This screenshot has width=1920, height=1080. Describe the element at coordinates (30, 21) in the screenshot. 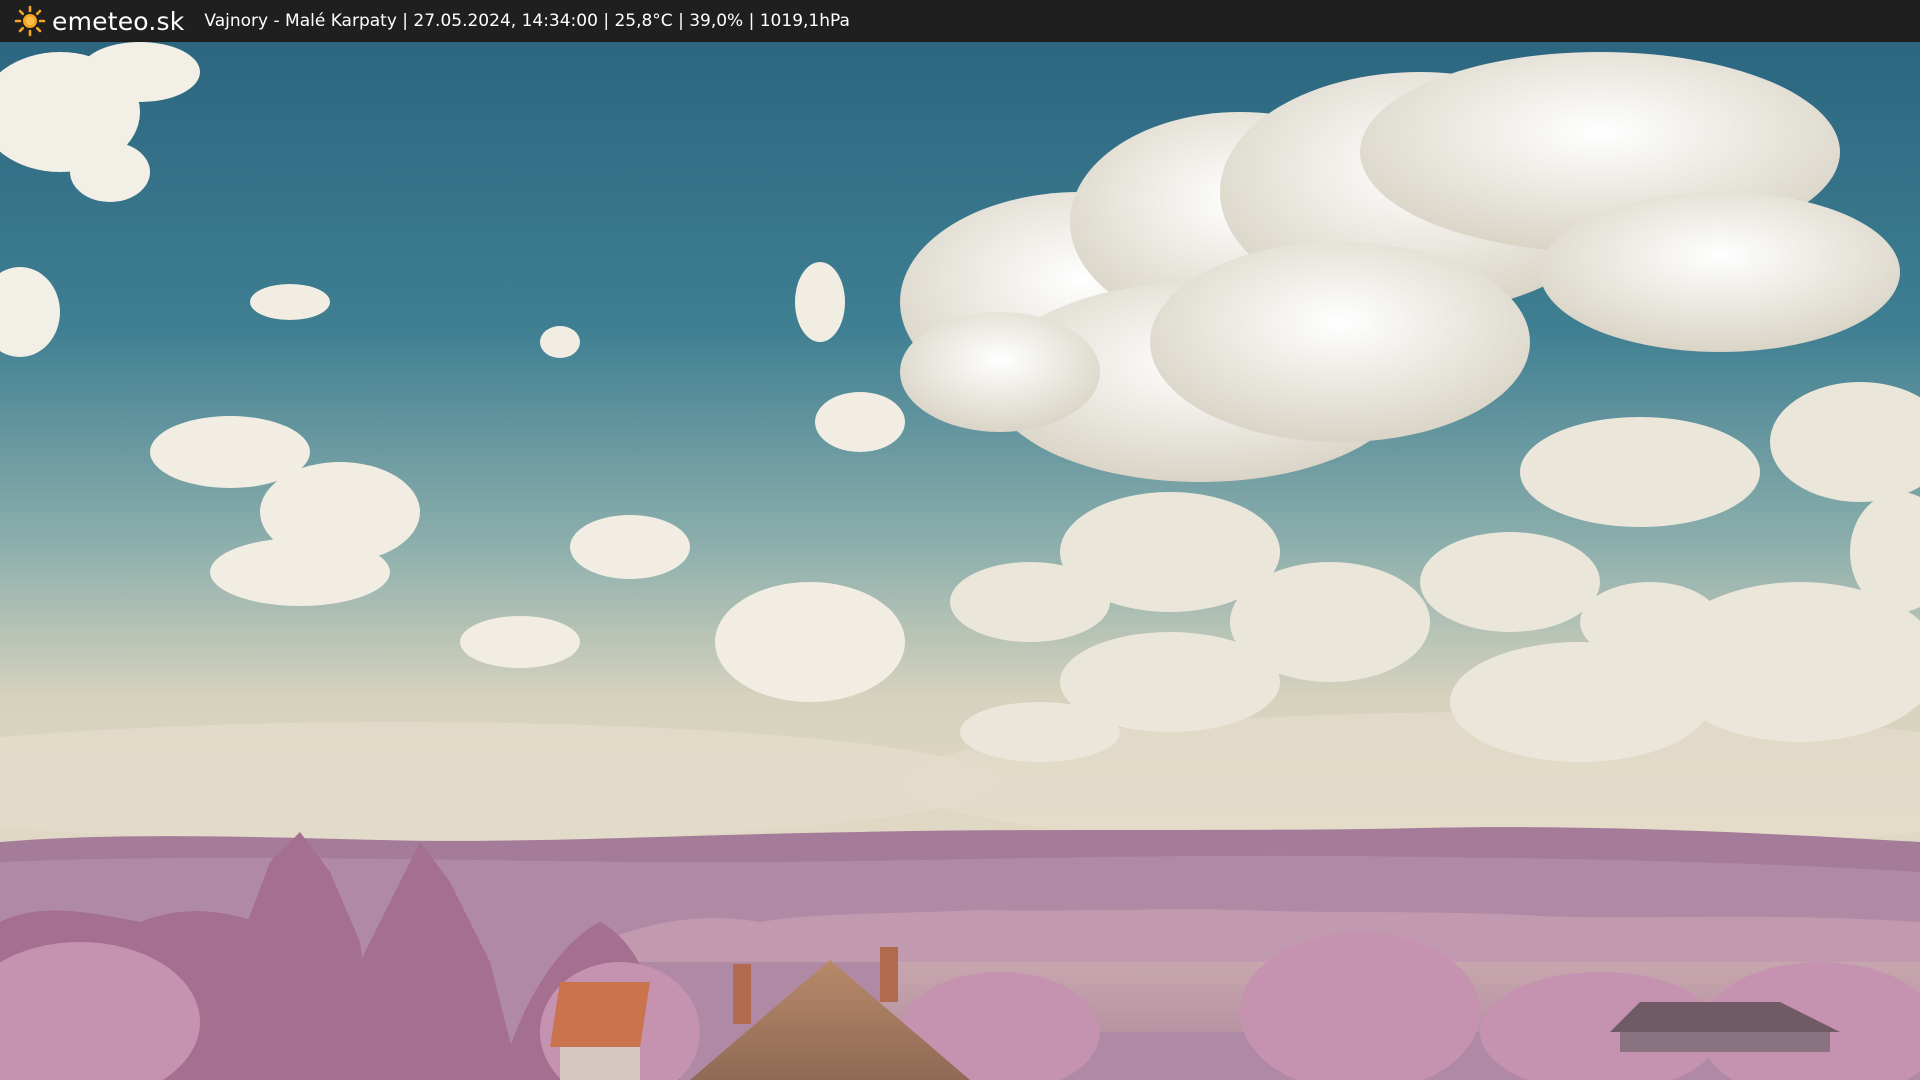

I see `sun-icon` at that location.